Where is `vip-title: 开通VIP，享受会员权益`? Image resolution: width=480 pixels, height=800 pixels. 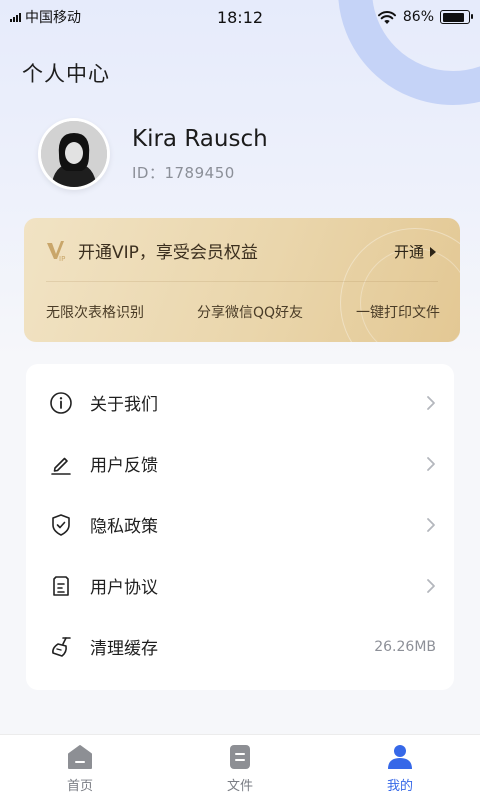 vip-title: 开通VIP，享受会员权益 is located at coordinates (168, 253).